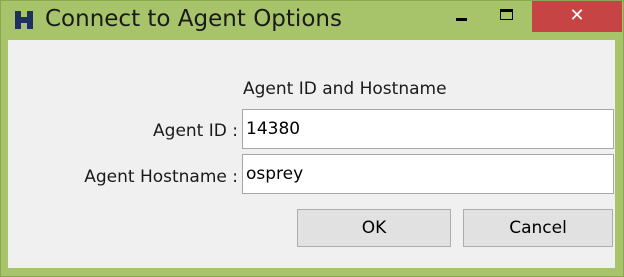 The height and width of the screenshot is (277, 624). Describe the element at coordinates (428, 129) in the screenshot. I see `agent-id-input` at that location.